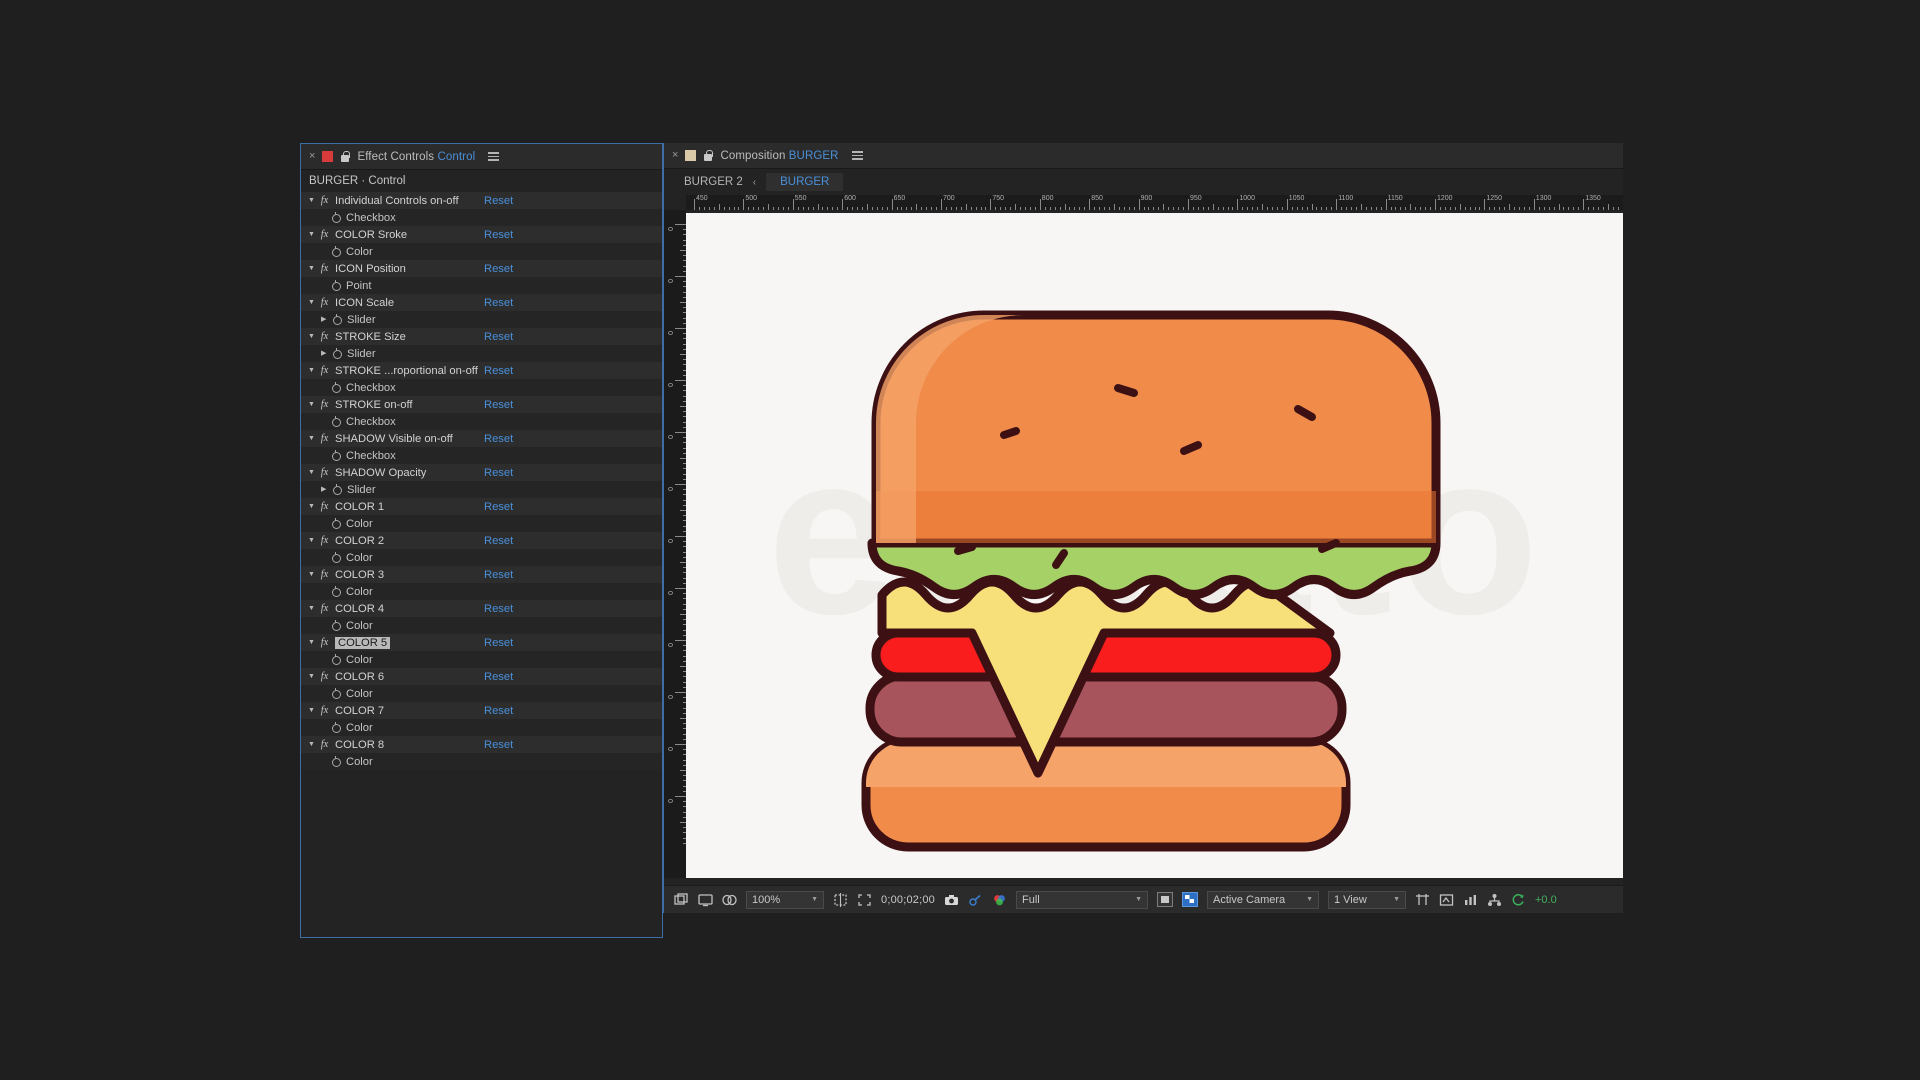  What do you see at coordinates (370, 269) in the screenshot?
I see `effect-name: ICON Position` at bounding box center [370, 269].